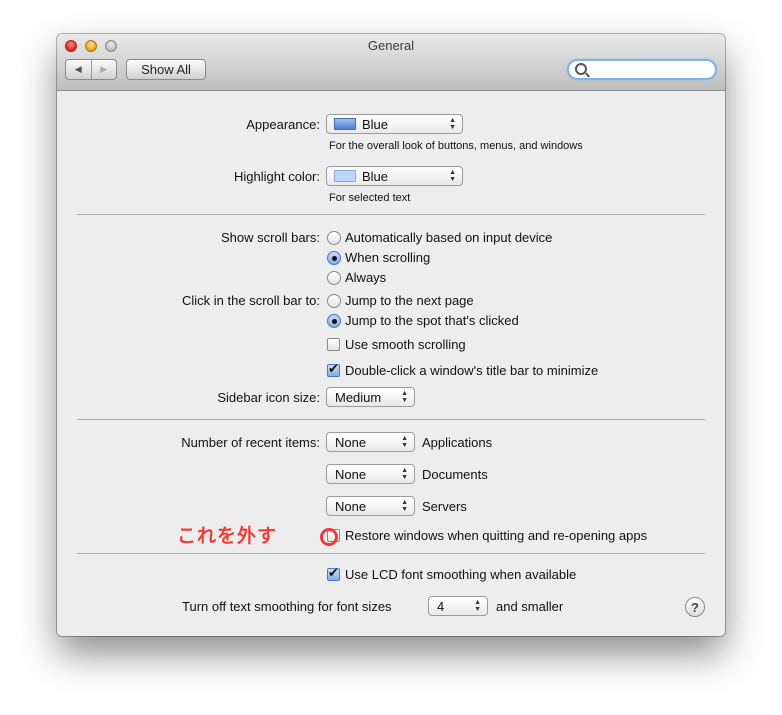  Describe the element at coordinates (530, 606) in the screenshot. I see `text-smoothing-suffix: and smaller` at that location.